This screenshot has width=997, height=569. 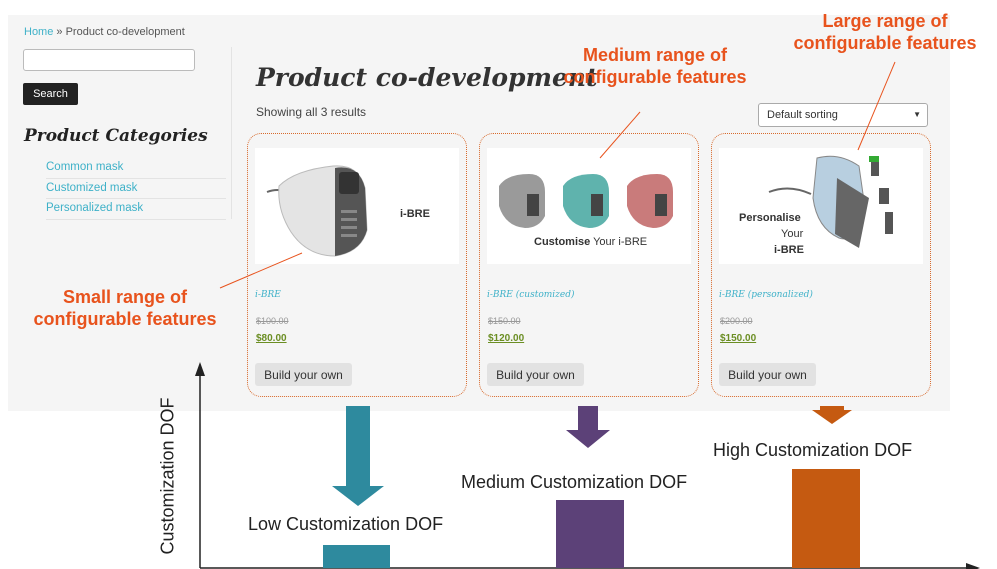 What do you see at coordinates (876, 106) in the screenshot?
I see `annotation-connector-large` at bounding box center [876, 106].